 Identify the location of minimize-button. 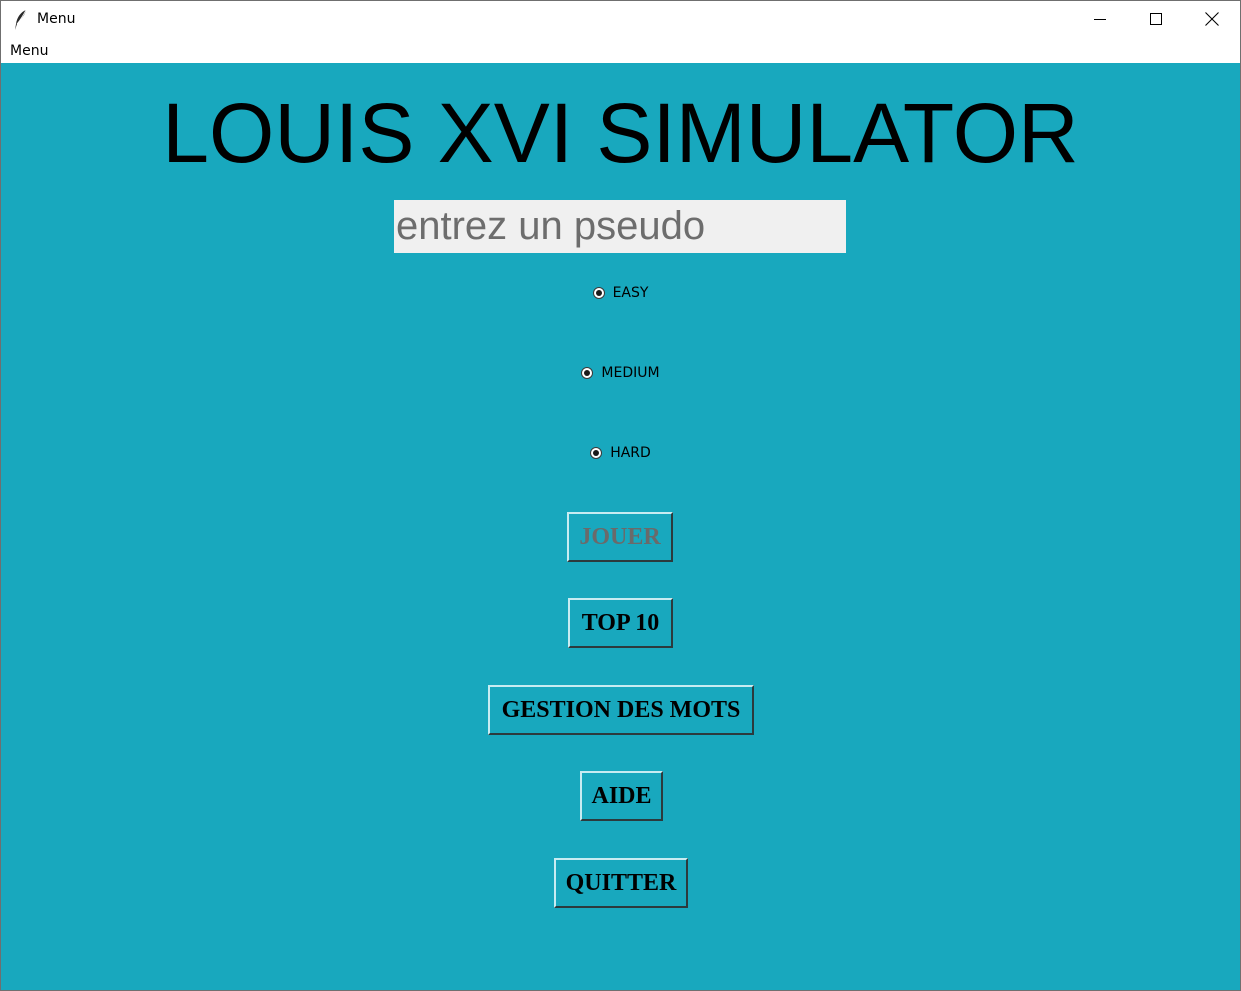
(1100, 19).